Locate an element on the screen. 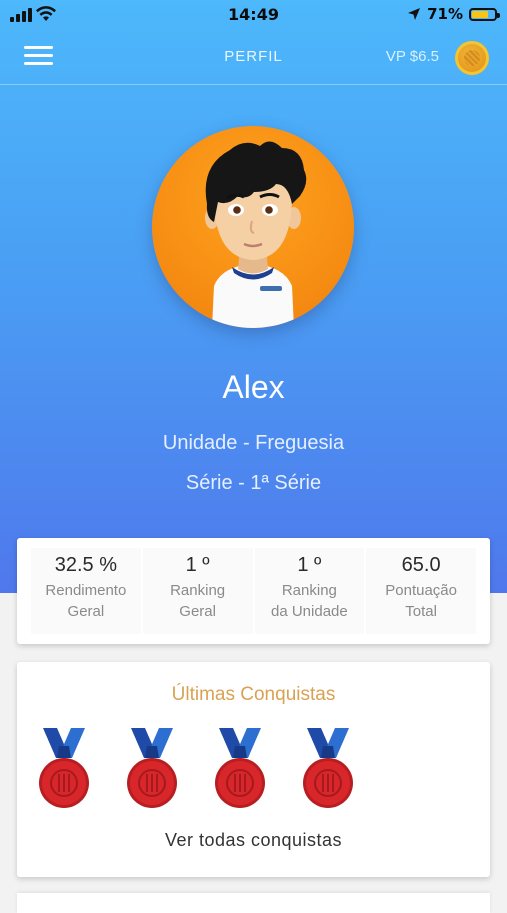 This screenshot has height=913, width=507. stat-label: Rendimento Geral is located at coordinates (86, 601).